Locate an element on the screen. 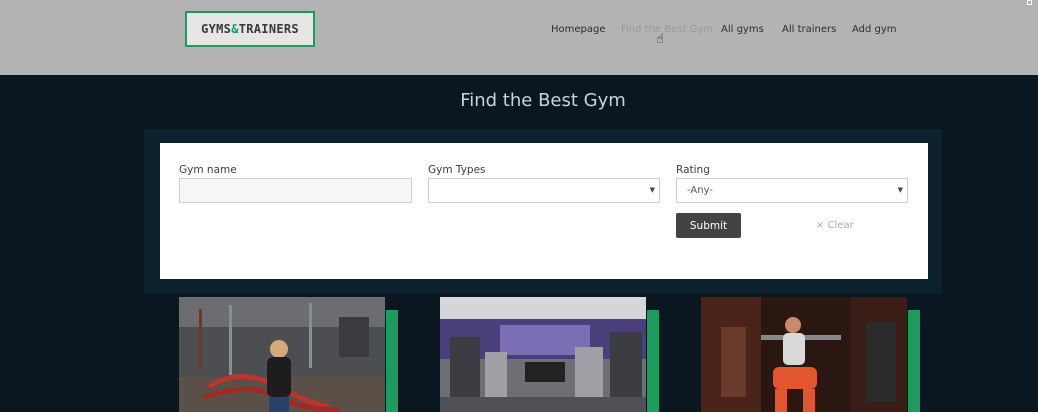  rating-label: Rating is located at coordinates (693, 170).